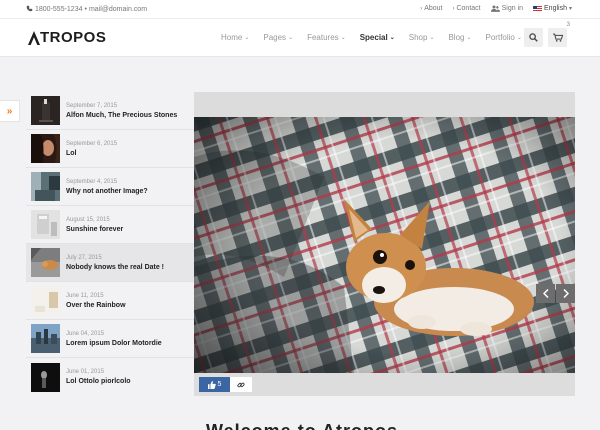  I want to click on nav-portfolio-label: Portfolio, so click(500, 37).